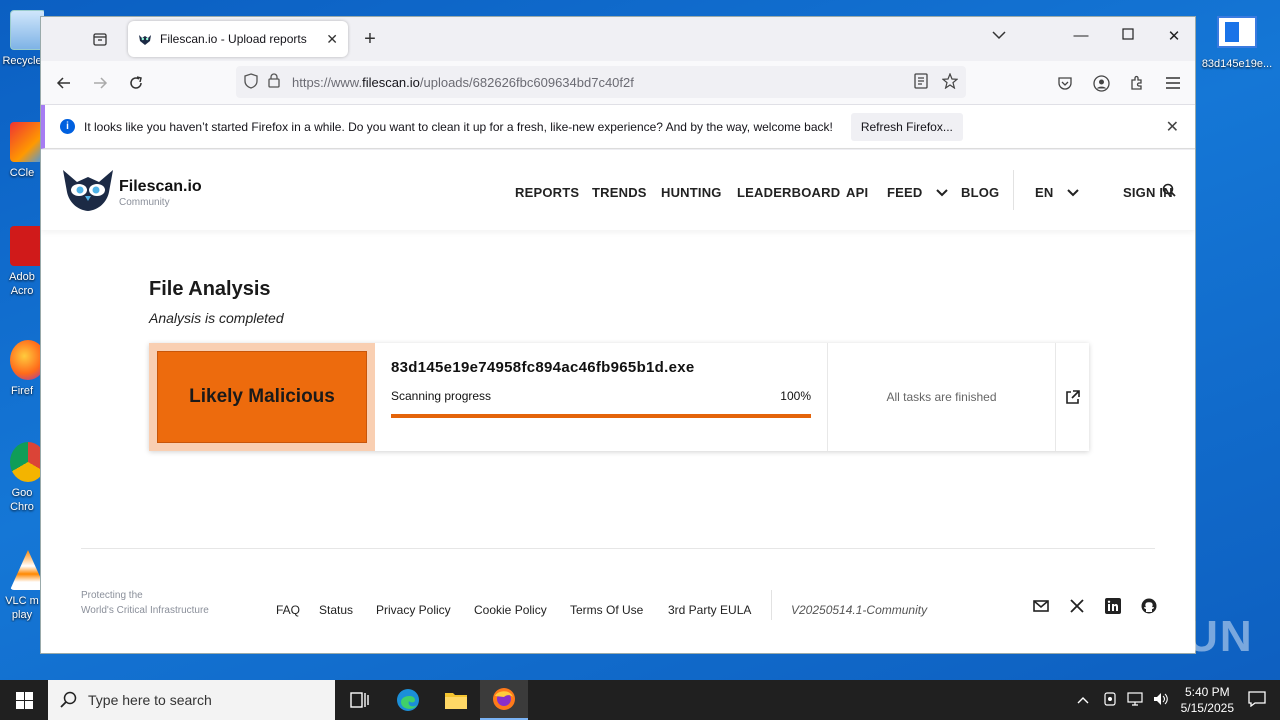 Image resolution: width=1280 pixels, height=720 pixels. What do you see at coordinates (160, 187) in the screenshot?
I see `brand-name: Filescan.io` at bounding box center [160, 187].